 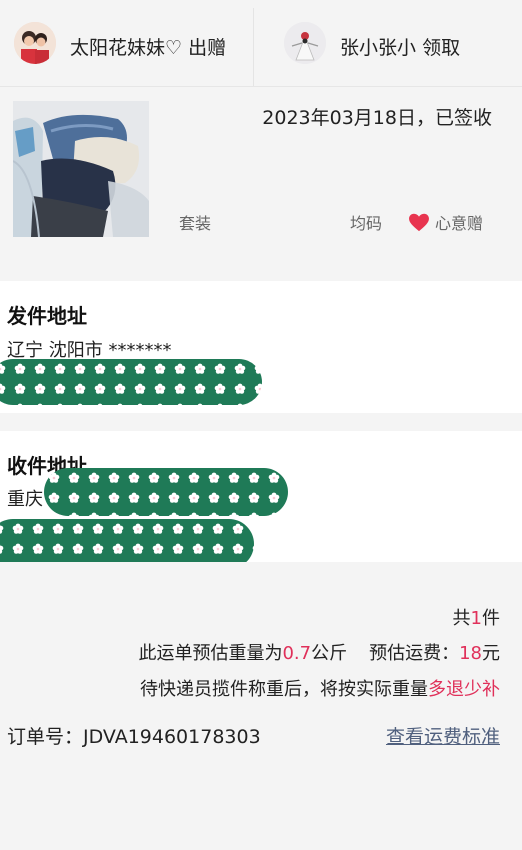 I want to click on weight-value: 0.7, so click(x=297, y=653).